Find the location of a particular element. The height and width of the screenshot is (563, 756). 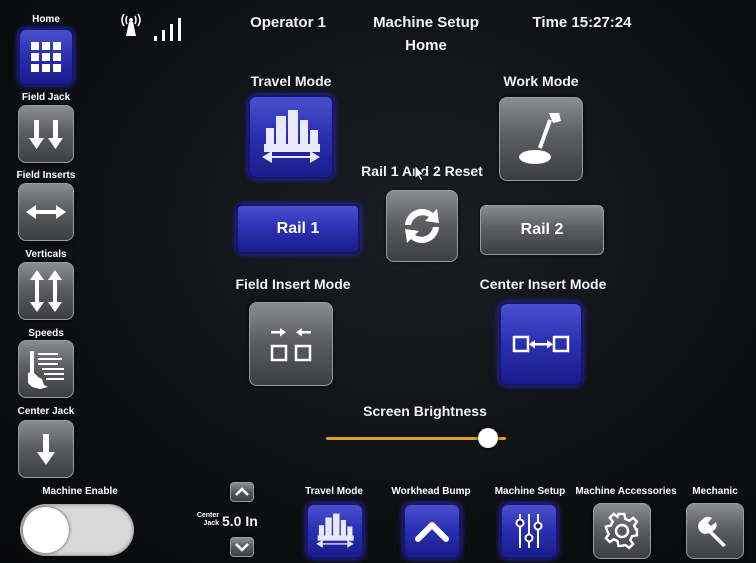

travel-mode-button is located at coordinates (291, 137).